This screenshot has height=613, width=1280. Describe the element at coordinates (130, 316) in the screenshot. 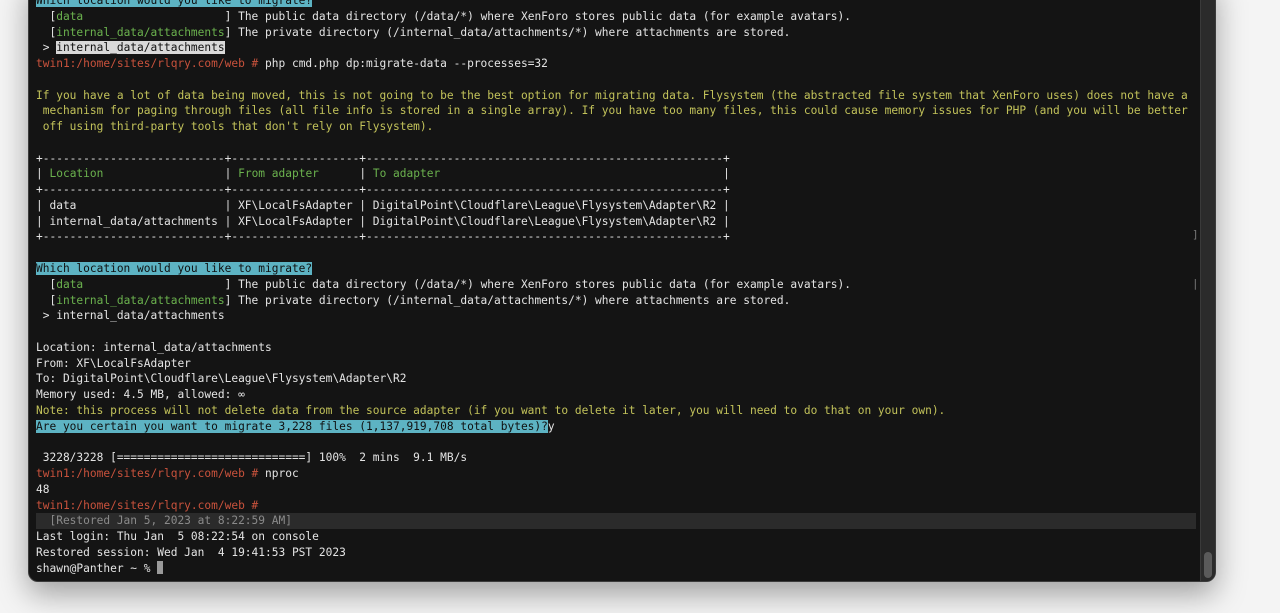

I see `terminal-text: > internal_data/attachments` at that location.